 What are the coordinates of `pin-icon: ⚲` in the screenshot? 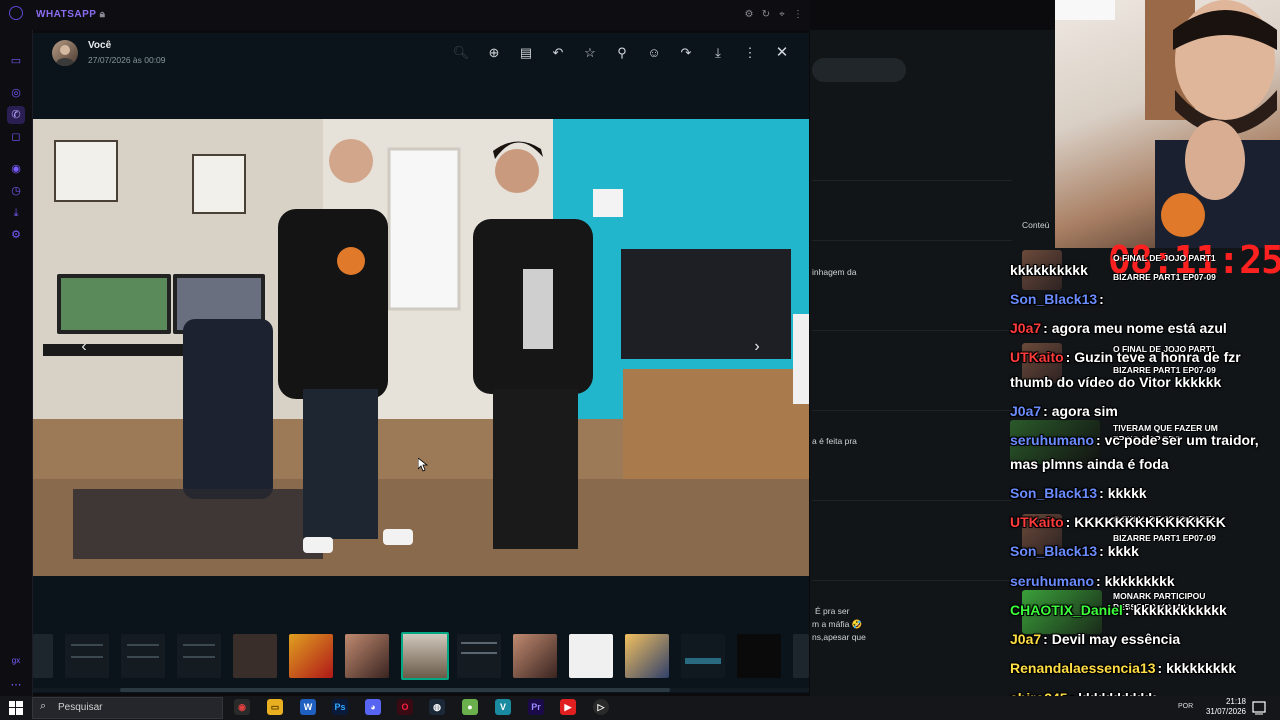 It's located at (622, 53).